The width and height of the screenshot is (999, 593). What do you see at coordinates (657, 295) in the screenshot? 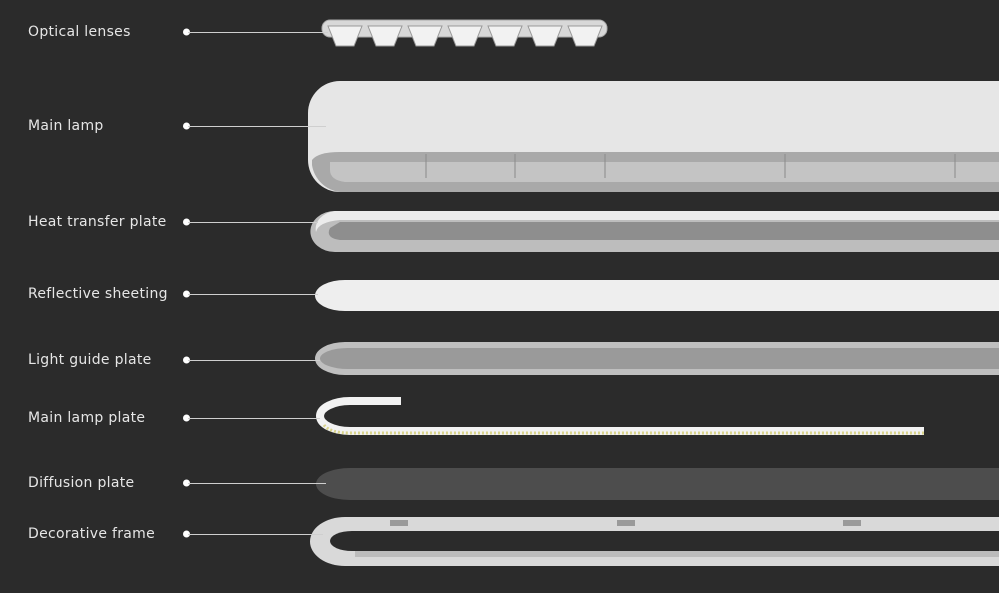
I see `reflective-sheeting-part` at bounding box center [657, 295].